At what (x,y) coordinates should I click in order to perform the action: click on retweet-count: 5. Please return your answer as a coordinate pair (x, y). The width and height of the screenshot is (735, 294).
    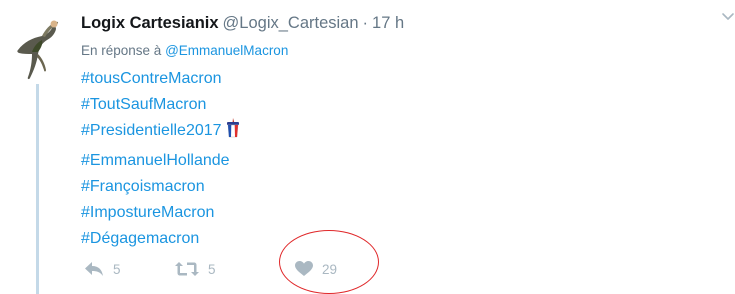
    Looking at the image, I should click on (212, 269).